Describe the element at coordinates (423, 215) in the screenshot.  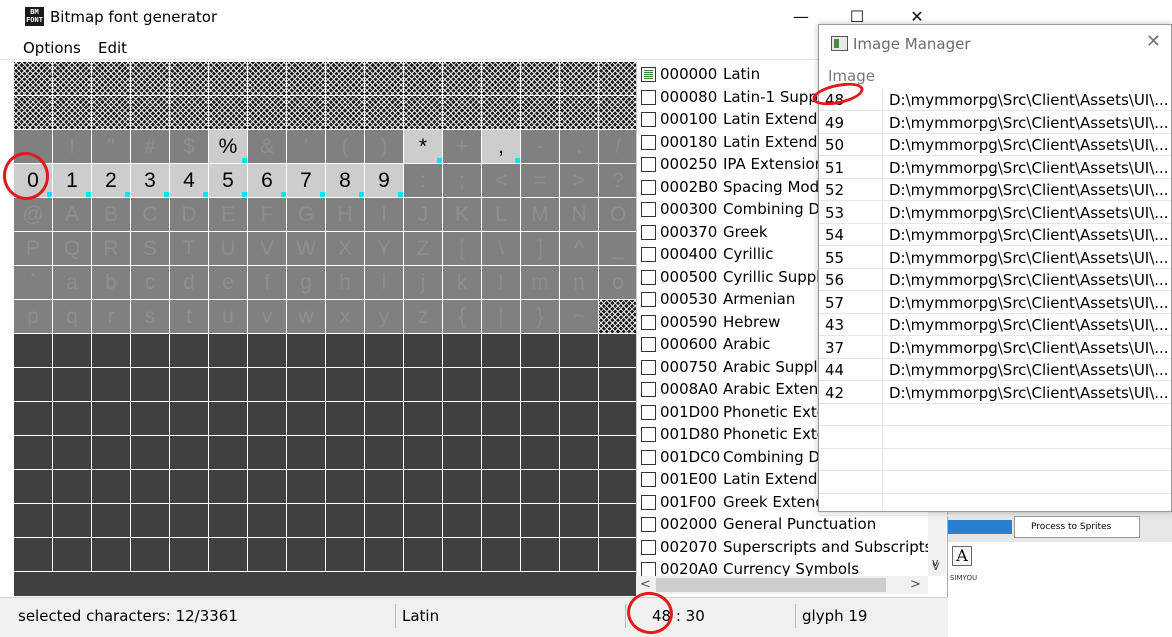
I see `char-cell: J` at that location.